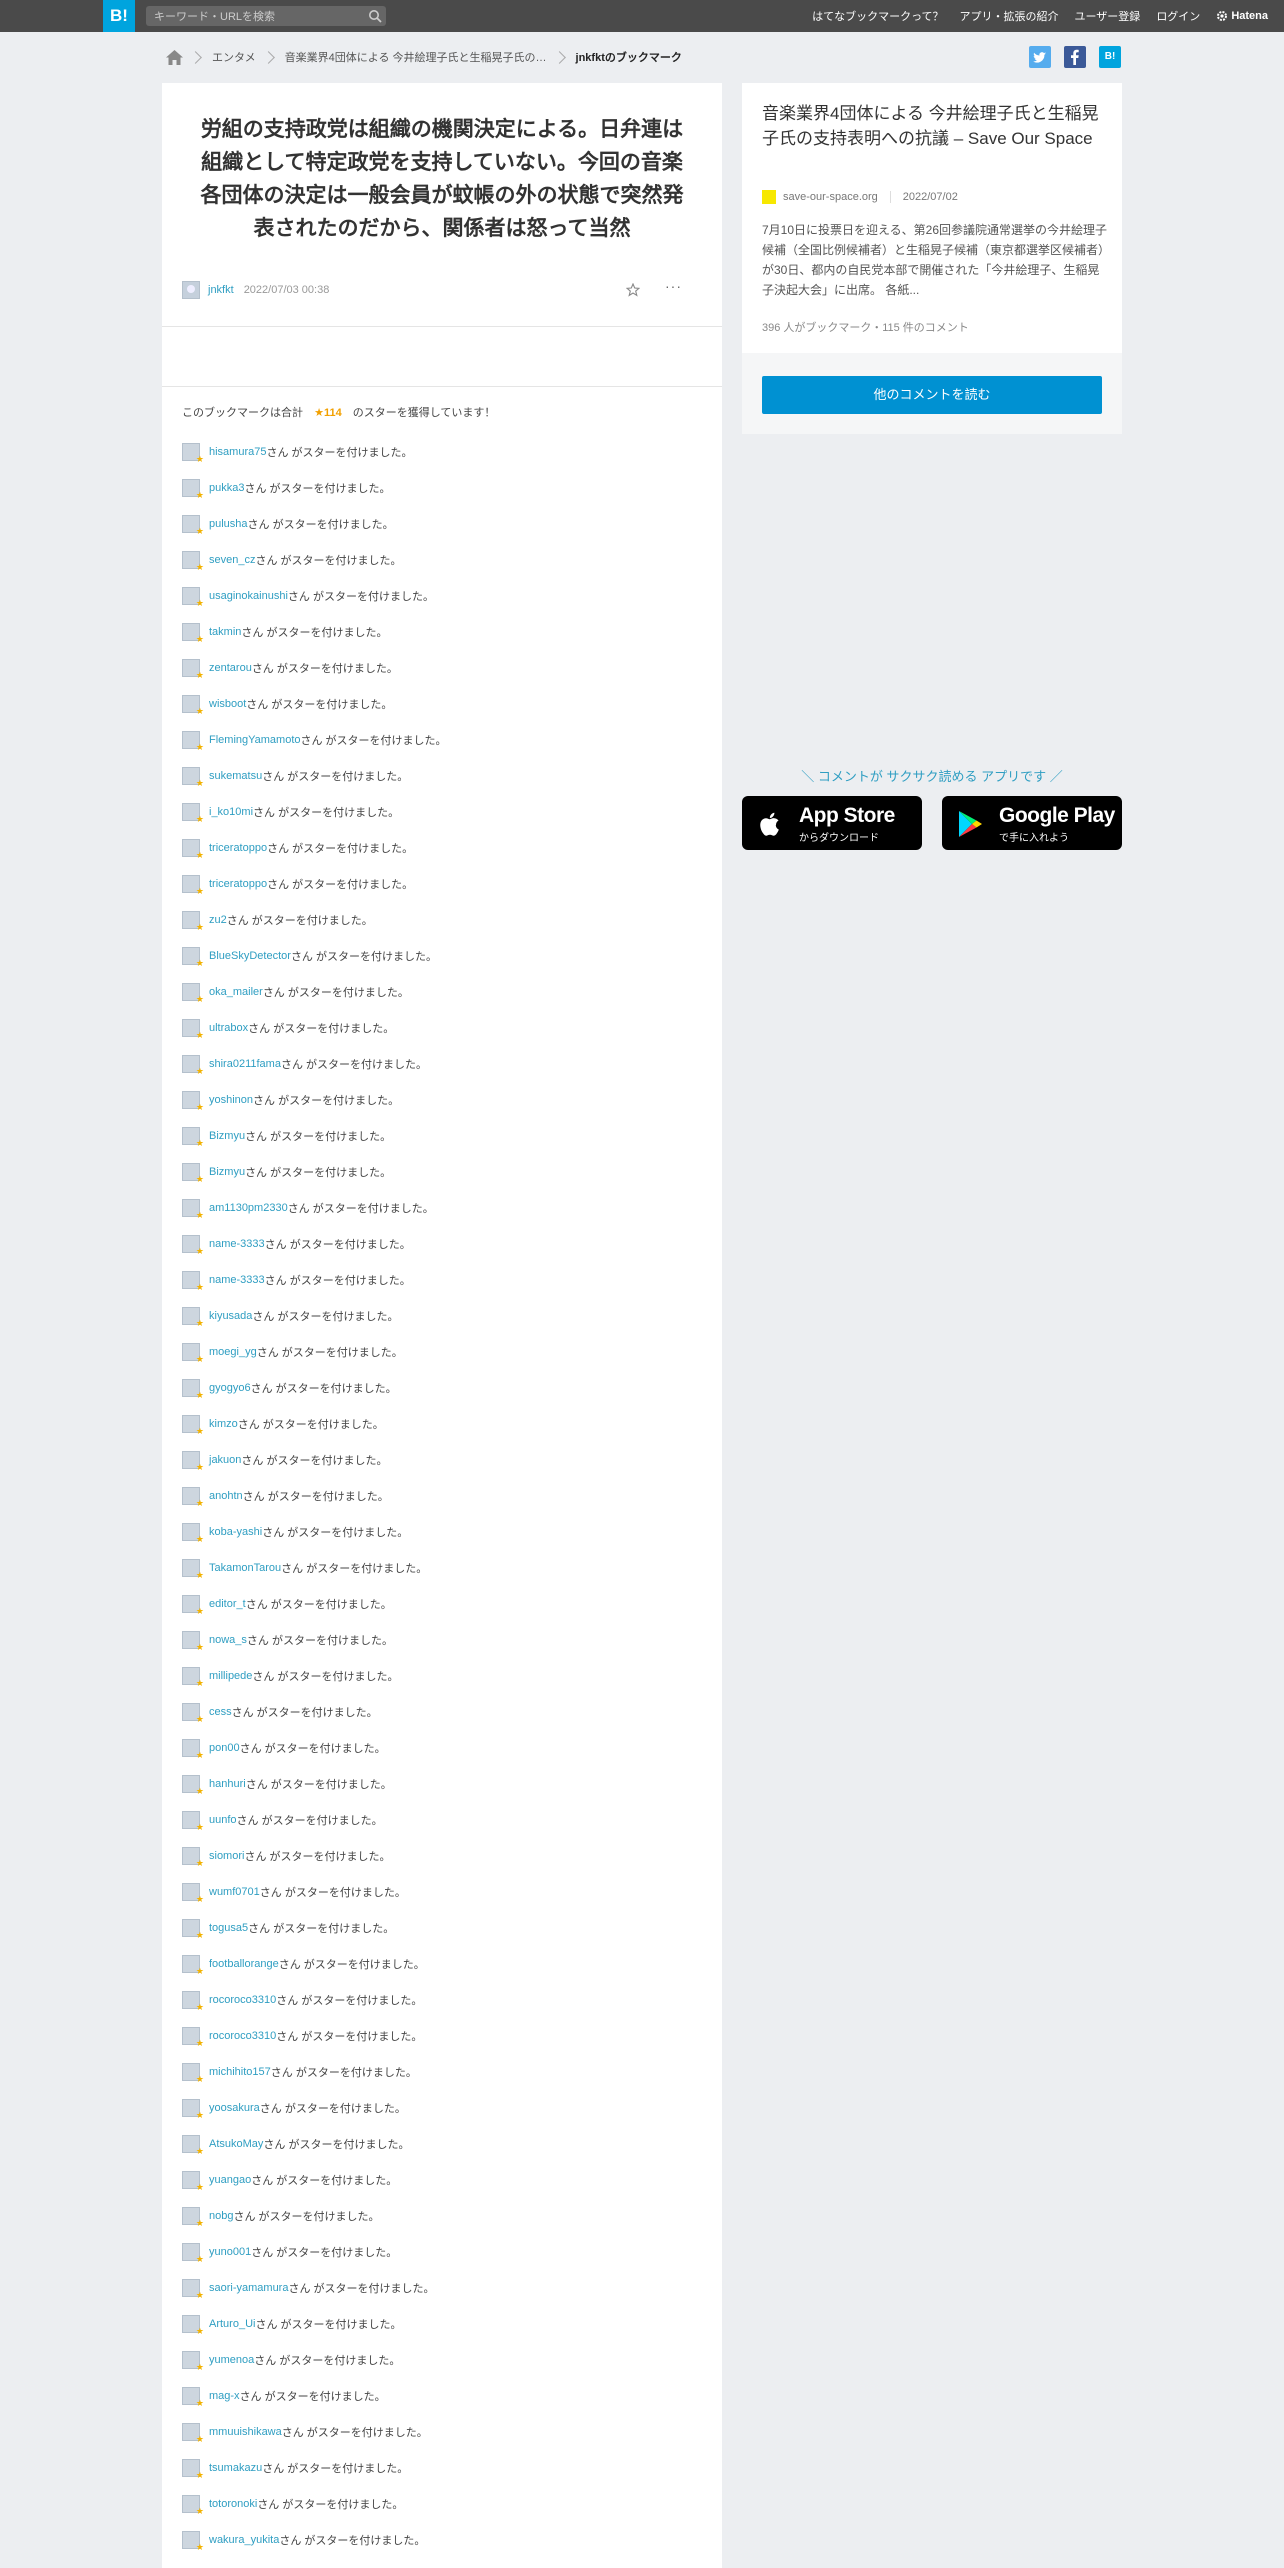 This screenshot has height=2568, width=1284. What do you see at coordinates (223, 1424) in the screenshot?
I see `star-user-link: kimzo` at bounding box center [223, 1424].